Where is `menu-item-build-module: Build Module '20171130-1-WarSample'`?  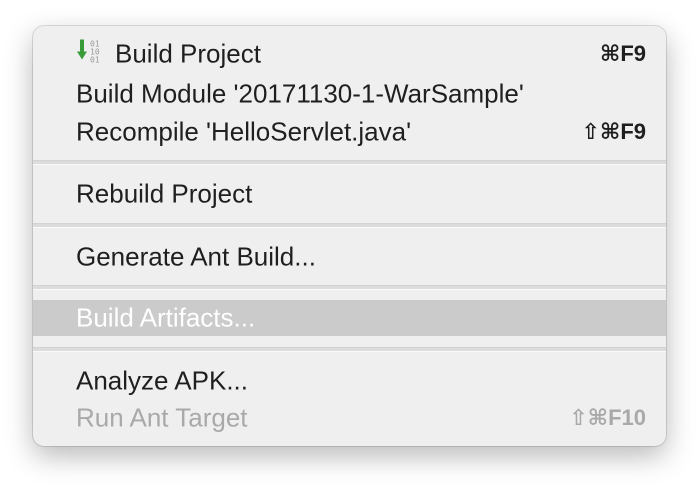
menu-item-build-module: Build Module '20171130-1-WarSample' is located at coordinates (349, 94).